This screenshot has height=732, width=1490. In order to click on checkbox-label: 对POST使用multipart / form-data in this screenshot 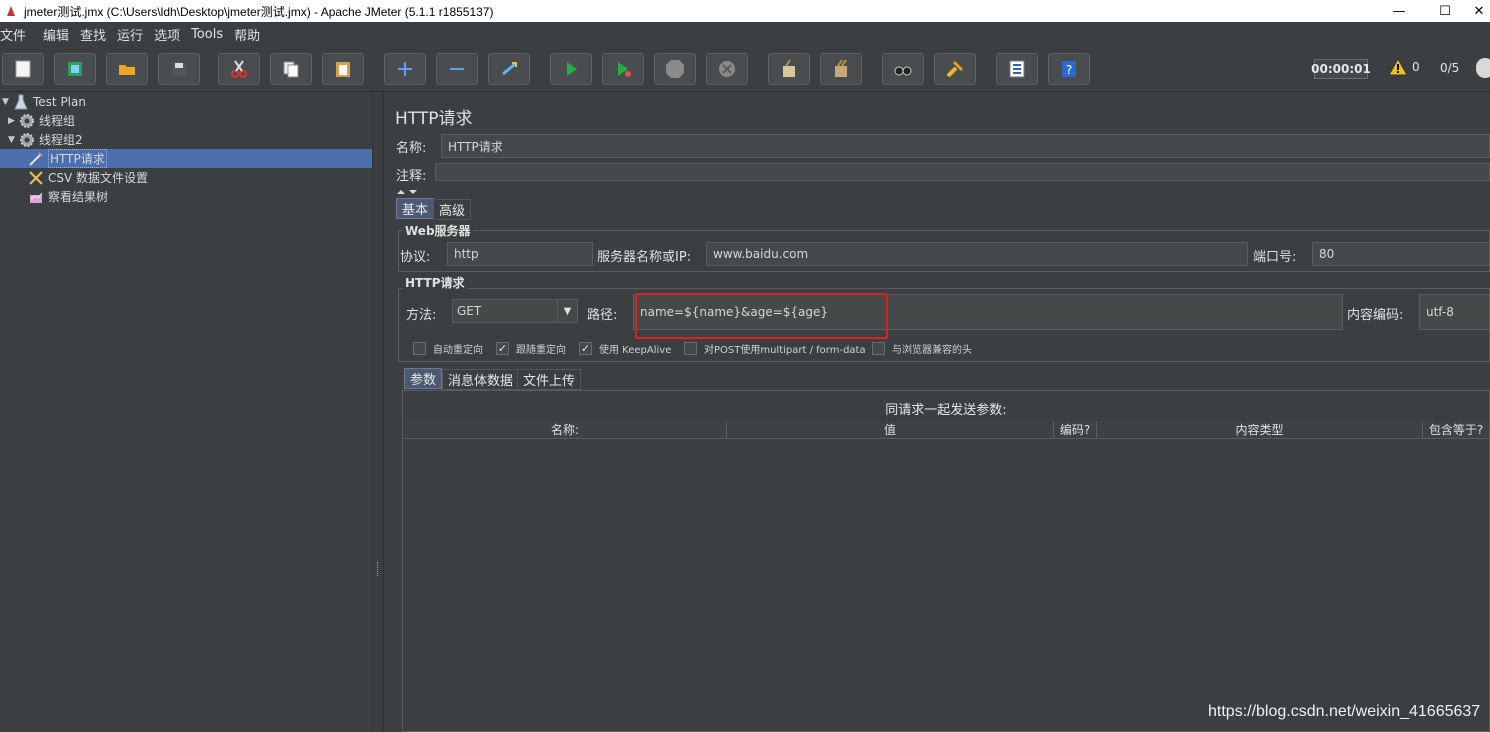, I will do `click(785, 350)`.